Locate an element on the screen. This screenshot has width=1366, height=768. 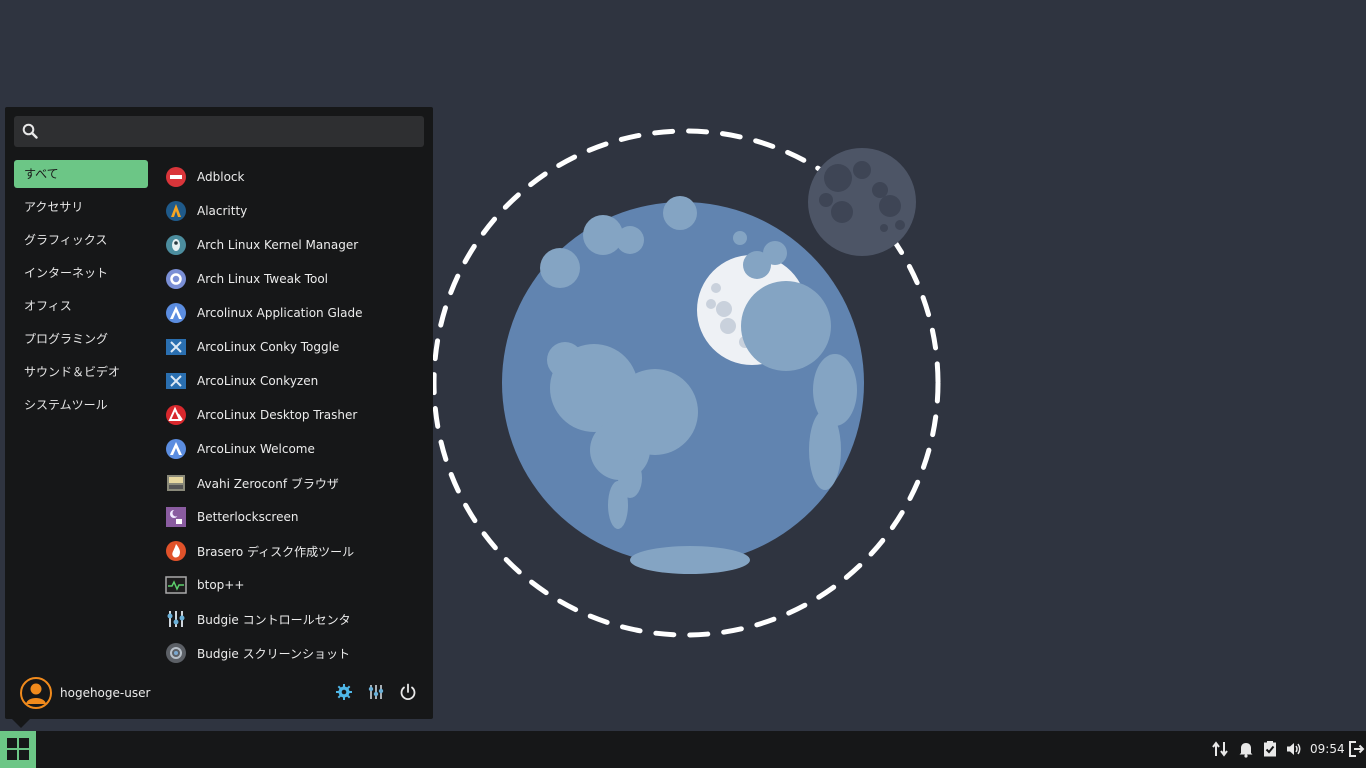
app-label: Alacritty is located at coordinates (222, 211).